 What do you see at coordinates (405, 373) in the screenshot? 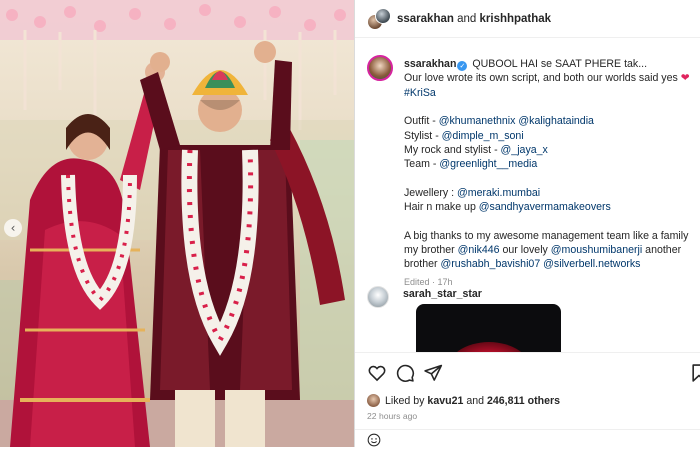
I see `comment-bubble-icon` at bounding box center [405, 373].